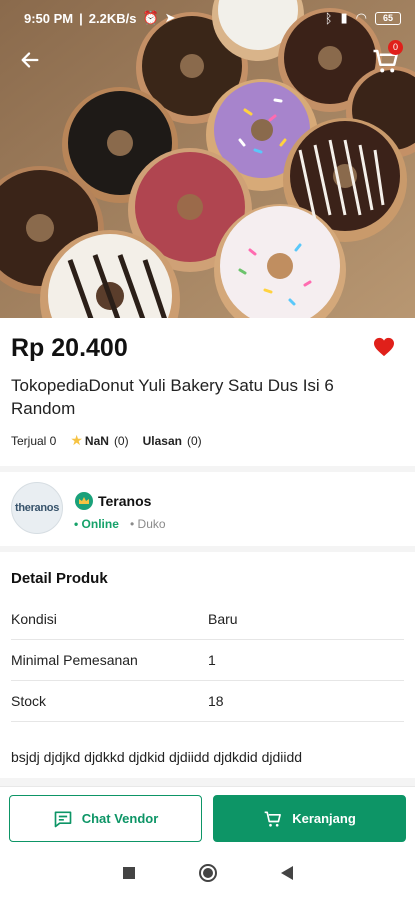 The width and height of the screenshot is (415, 900). Describe the element at coordinates (212, 660) in the screenshot. I see `detail-value: 1` at that location.